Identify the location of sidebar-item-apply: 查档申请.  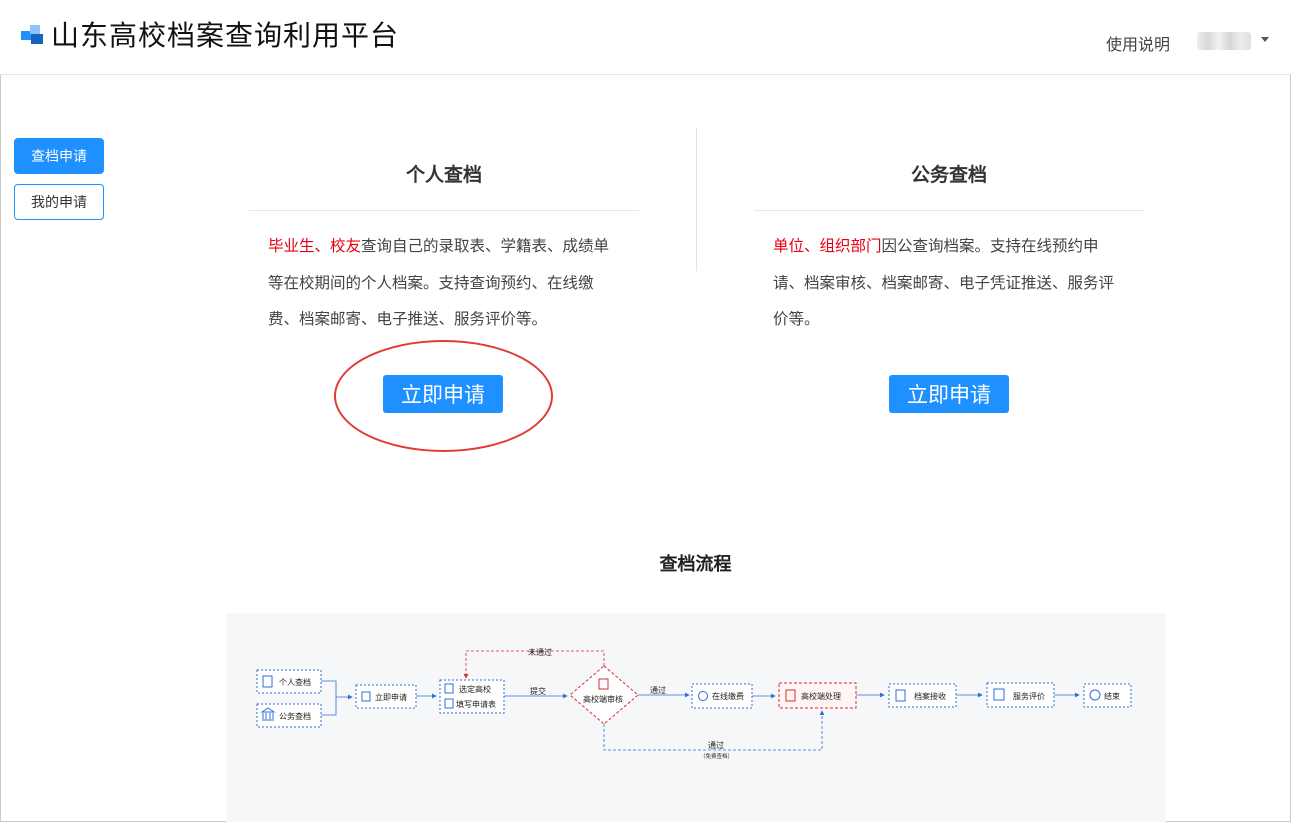
(59, 156).